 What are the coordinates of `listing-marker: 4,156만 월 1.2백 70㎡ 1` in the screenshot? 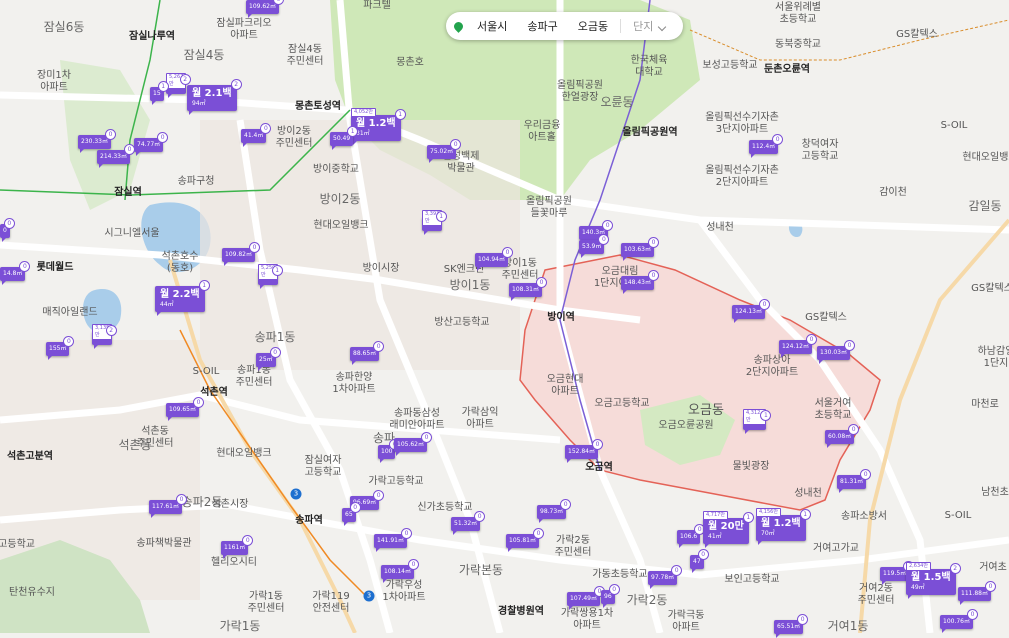 It's located at (783, 526).